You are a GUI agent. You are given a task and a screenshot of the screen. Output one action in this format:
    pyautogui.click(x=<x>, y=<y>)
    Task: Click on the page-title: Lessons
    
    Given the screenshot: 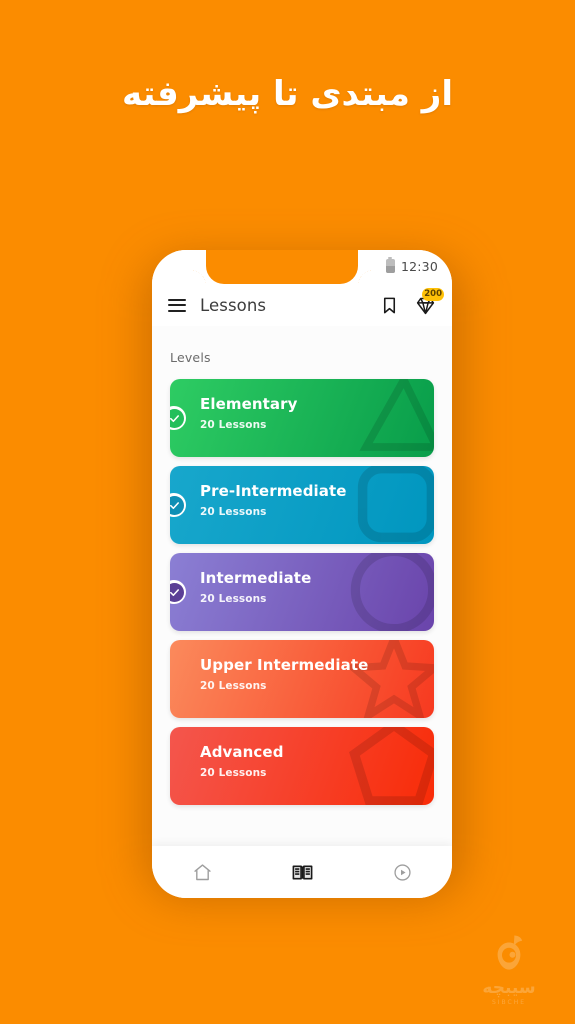 What is the action you would take?
    pyautogui.click(x=233, y=305)
    